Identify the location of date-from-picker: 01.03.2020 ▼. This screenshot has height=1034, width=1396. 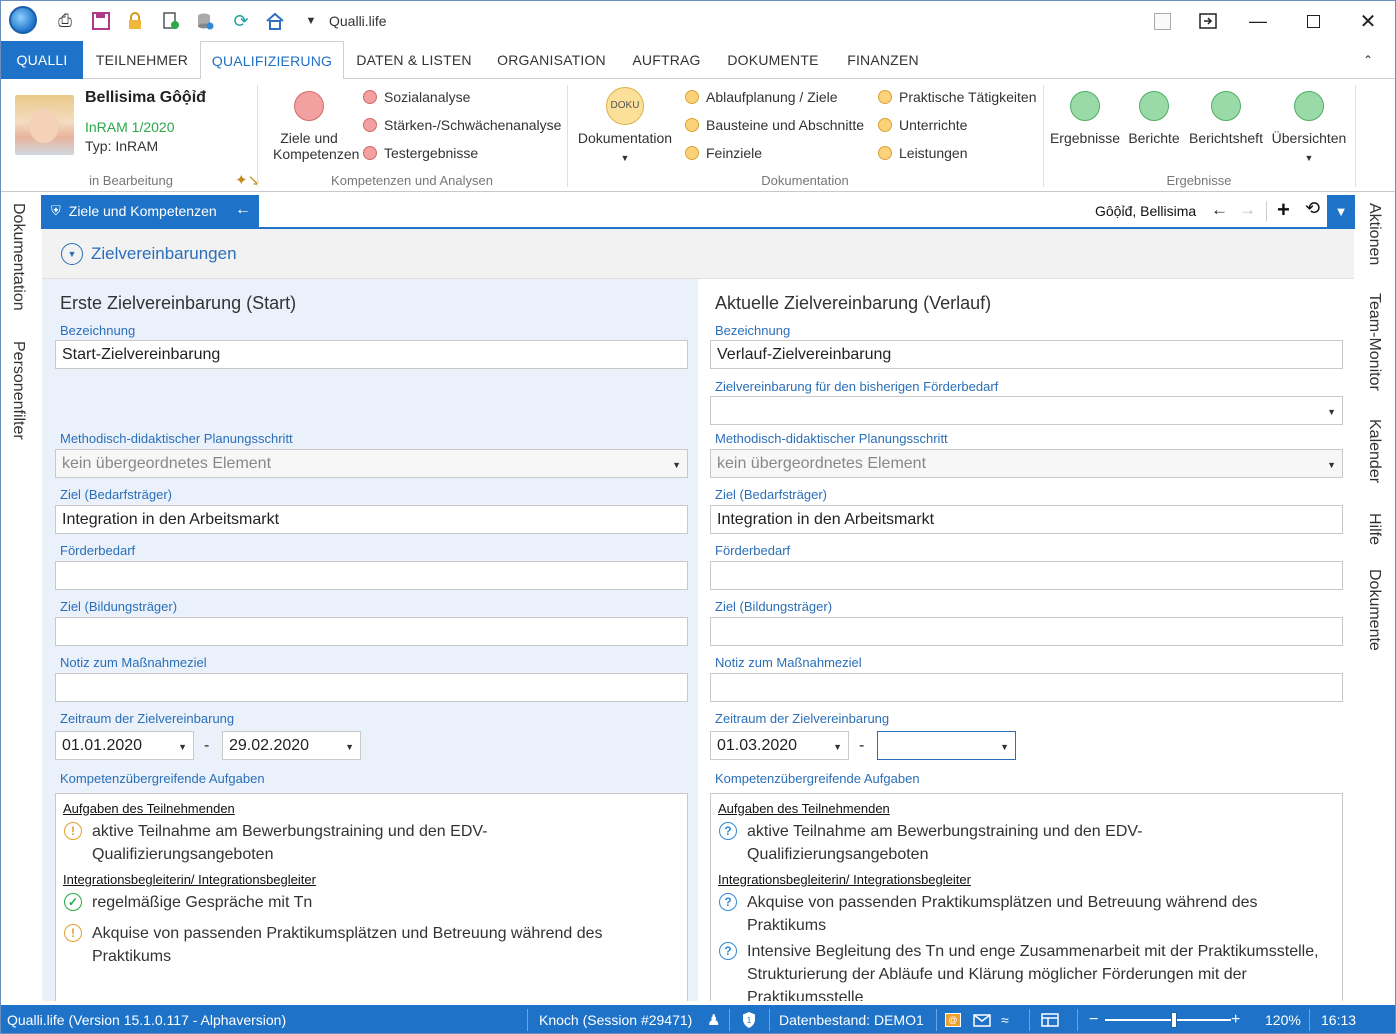
(779, 745).